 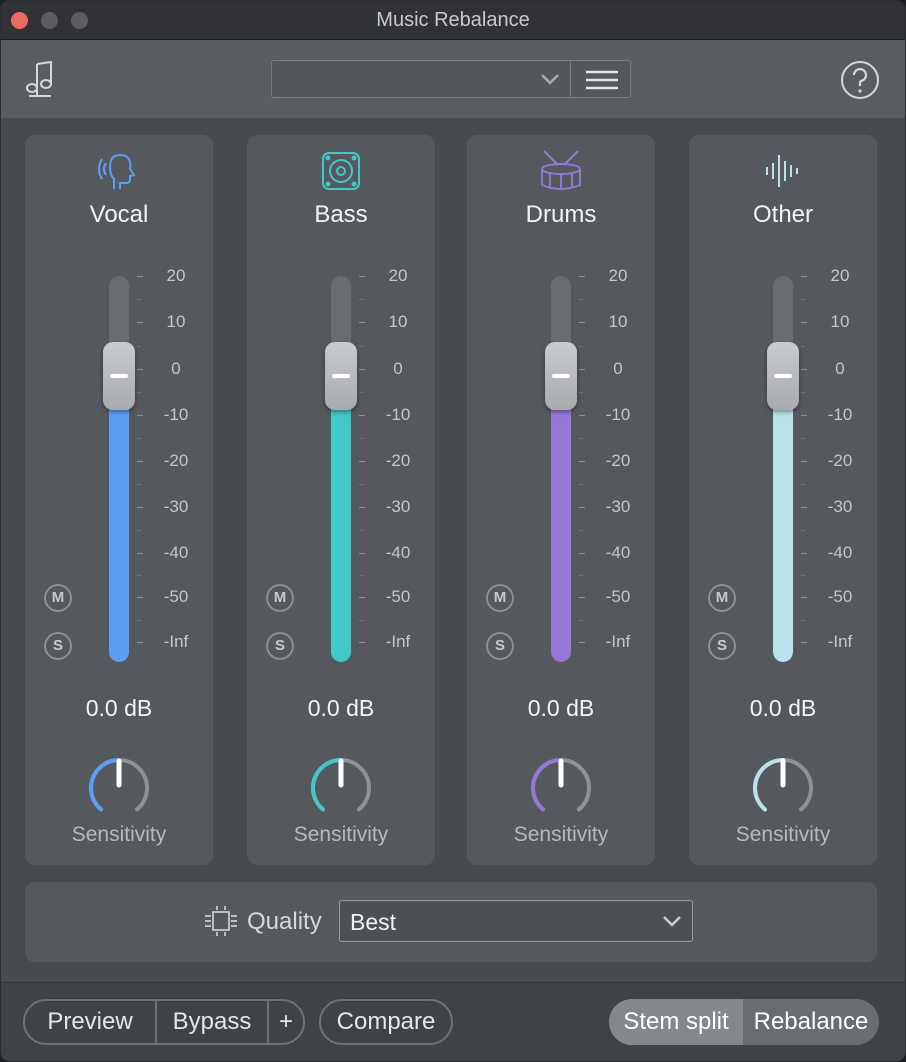 What do you see at coordinates (783, 214) in the screenshot?
I see `channel-name: Other` at bounding box center [783, 214].